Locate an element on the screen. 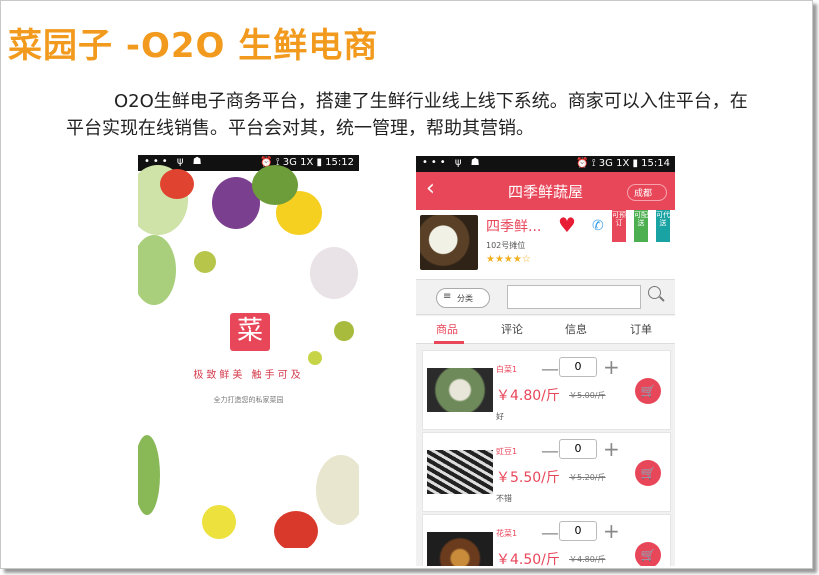 Image resolution: width=819 pixels, height=575 pixels. shop-address: 102号摊位 is located at coordinates (506, 245).